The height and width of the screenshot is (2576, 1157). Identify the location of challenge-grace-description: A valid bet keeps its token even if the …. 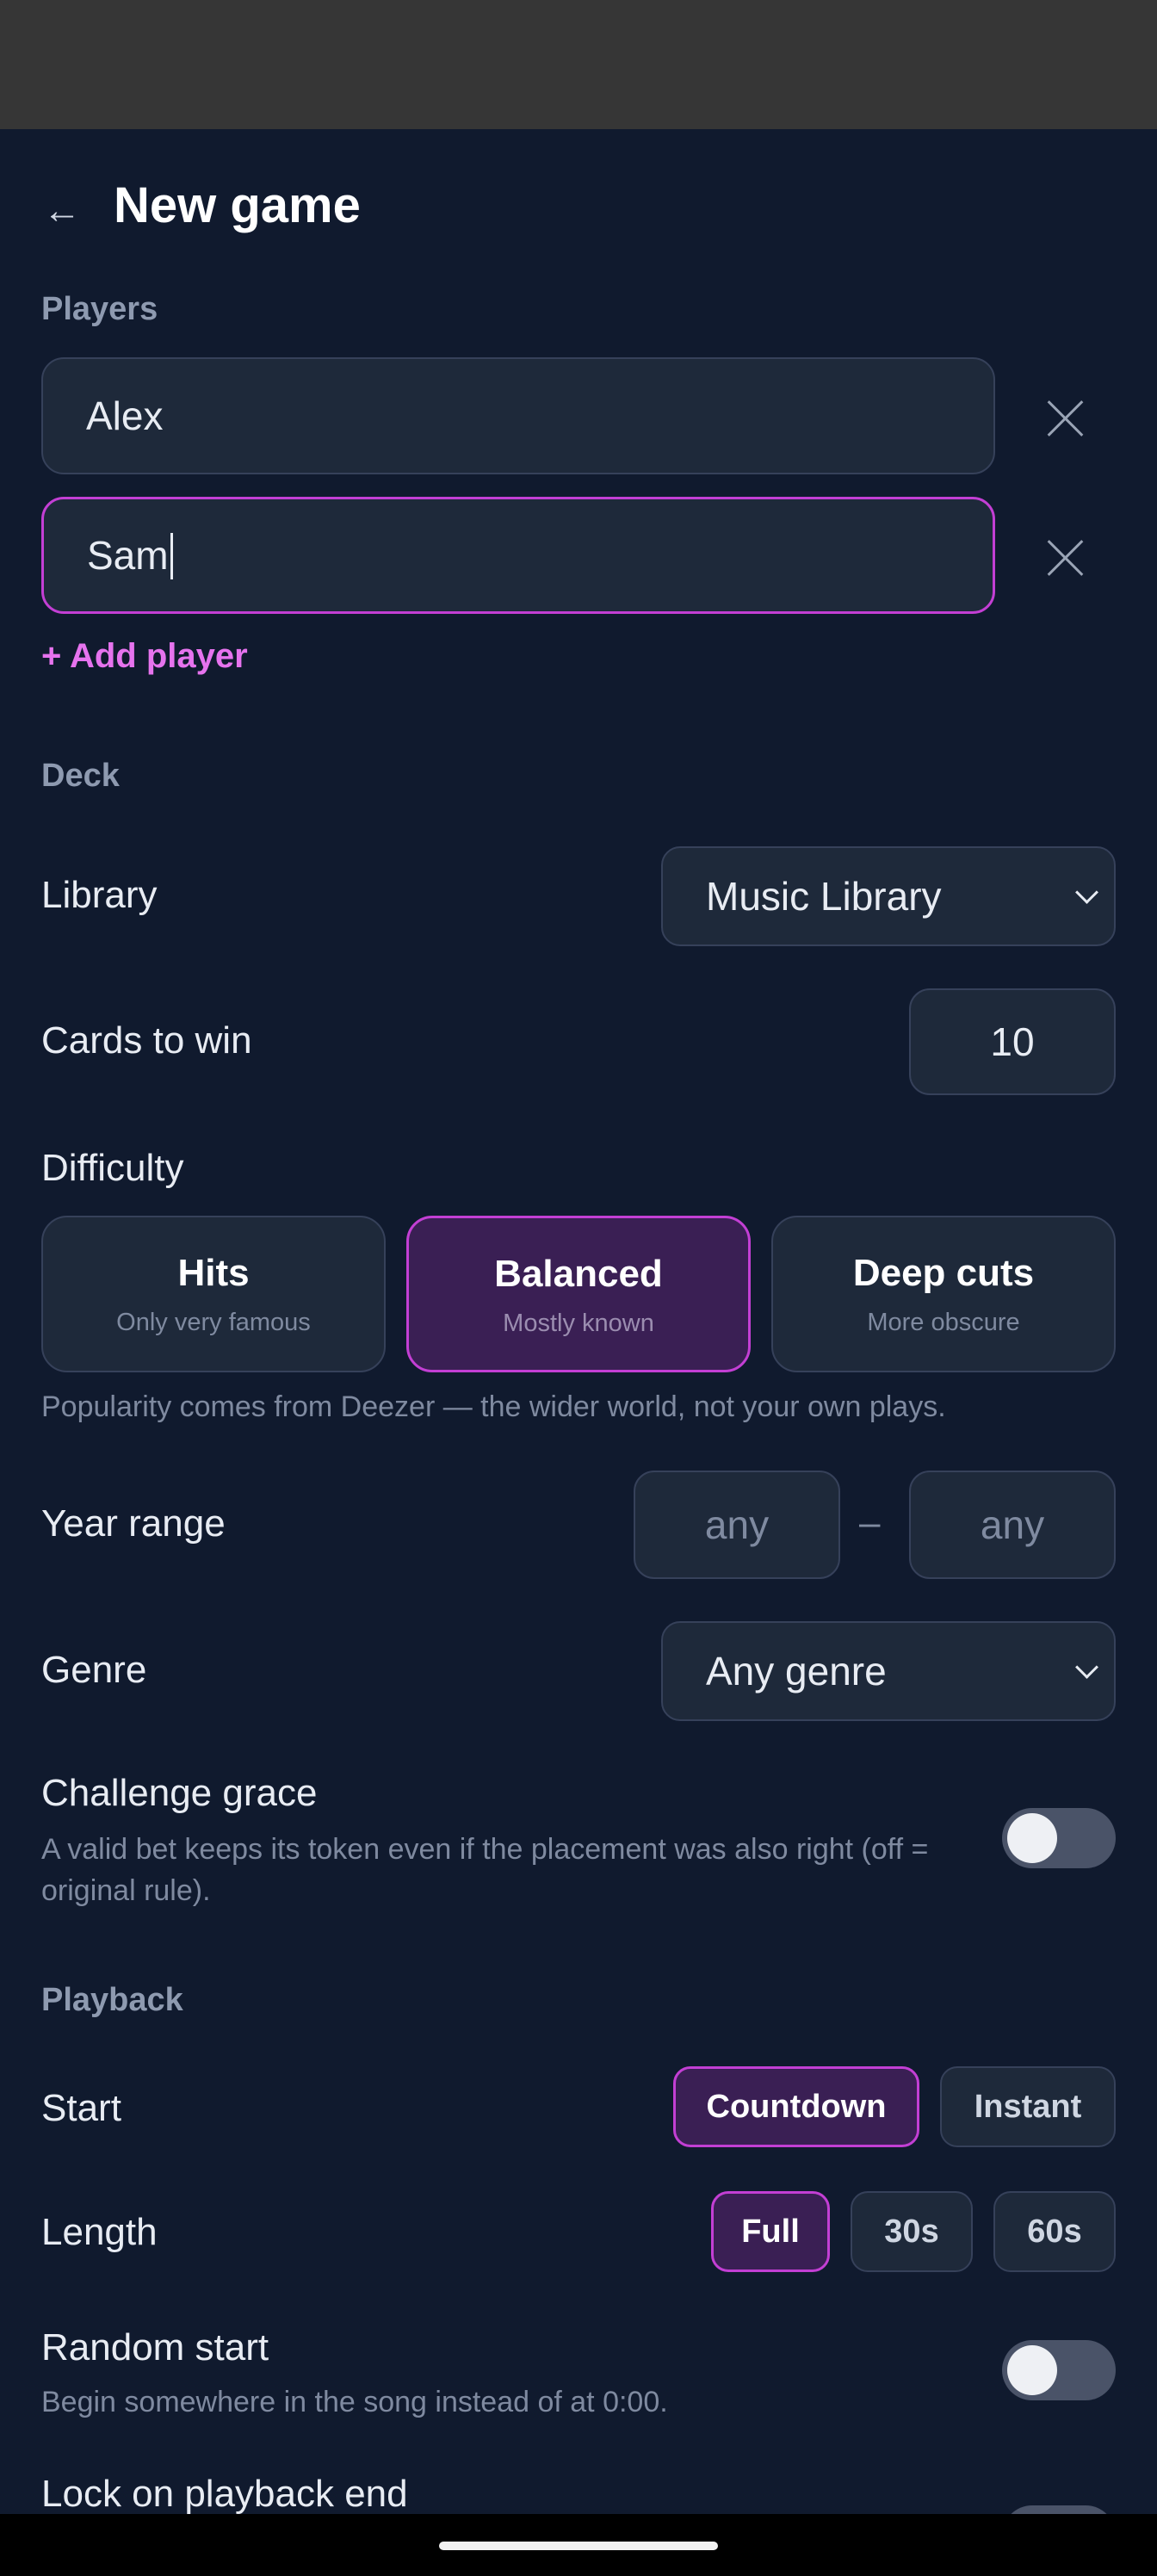
(485, 1870).